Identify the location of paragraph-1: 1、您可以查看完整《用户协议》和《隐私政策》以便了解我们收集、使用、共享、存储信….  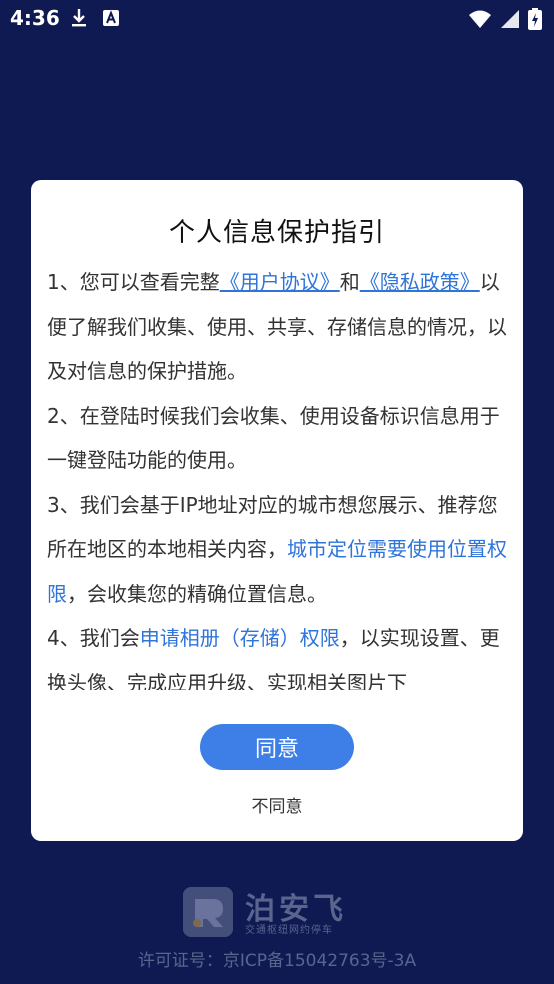
(277, 327).